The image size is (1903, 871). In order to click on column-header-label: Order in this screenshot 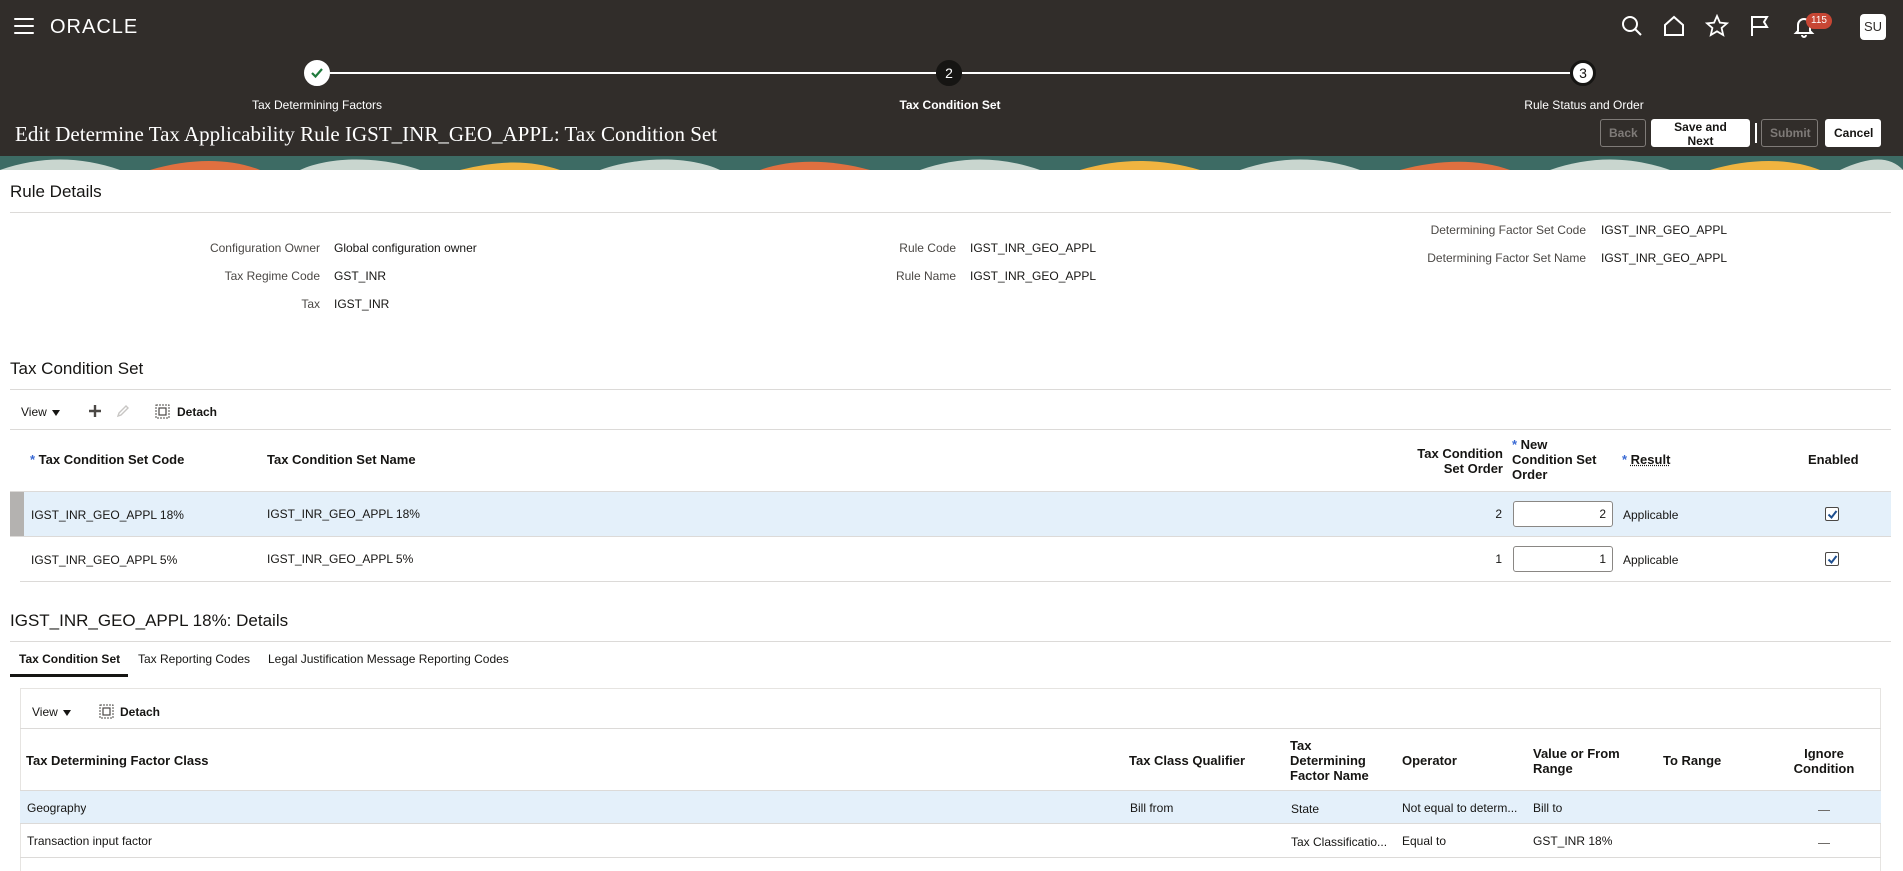, I will do `click(1530, 474)`.